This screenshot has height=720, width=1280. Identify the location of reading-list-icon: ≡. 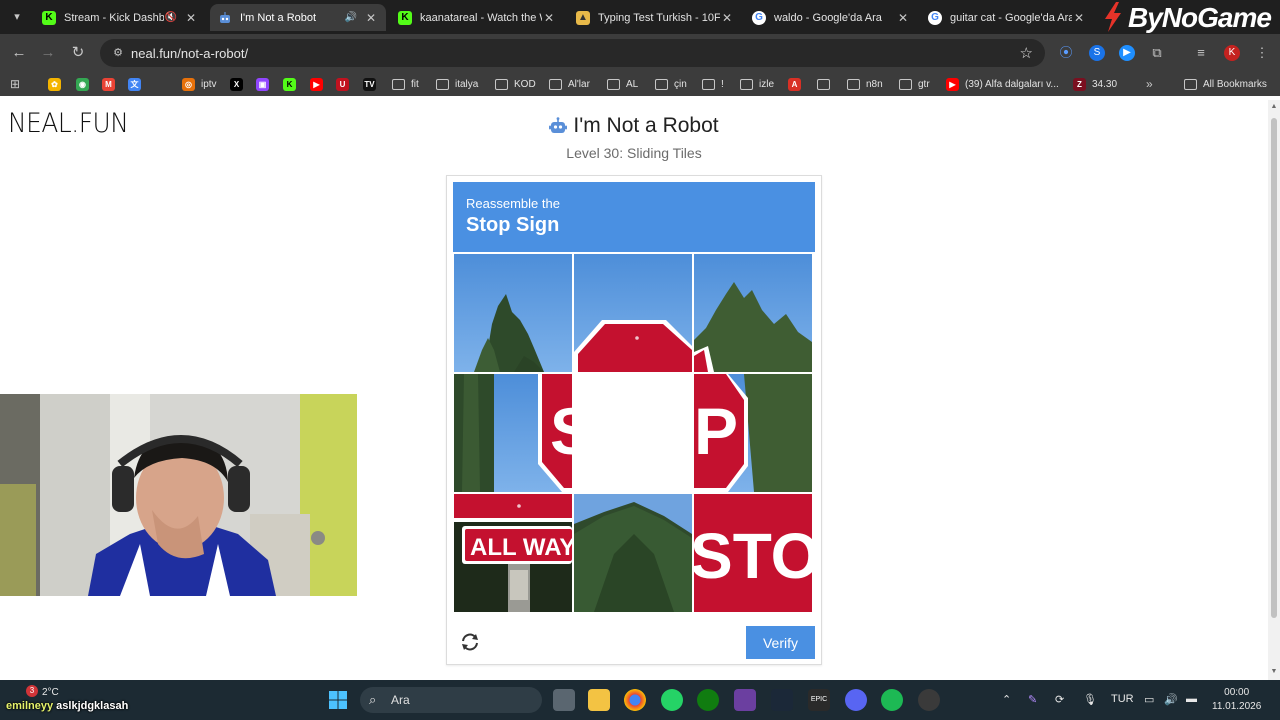
(1201, 53).